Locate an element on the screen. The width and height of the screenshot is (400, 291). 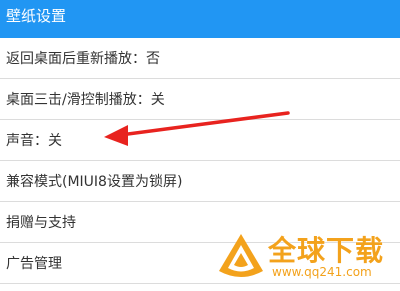
setting-label: 广告管理 is located at coordinates (34, 264).